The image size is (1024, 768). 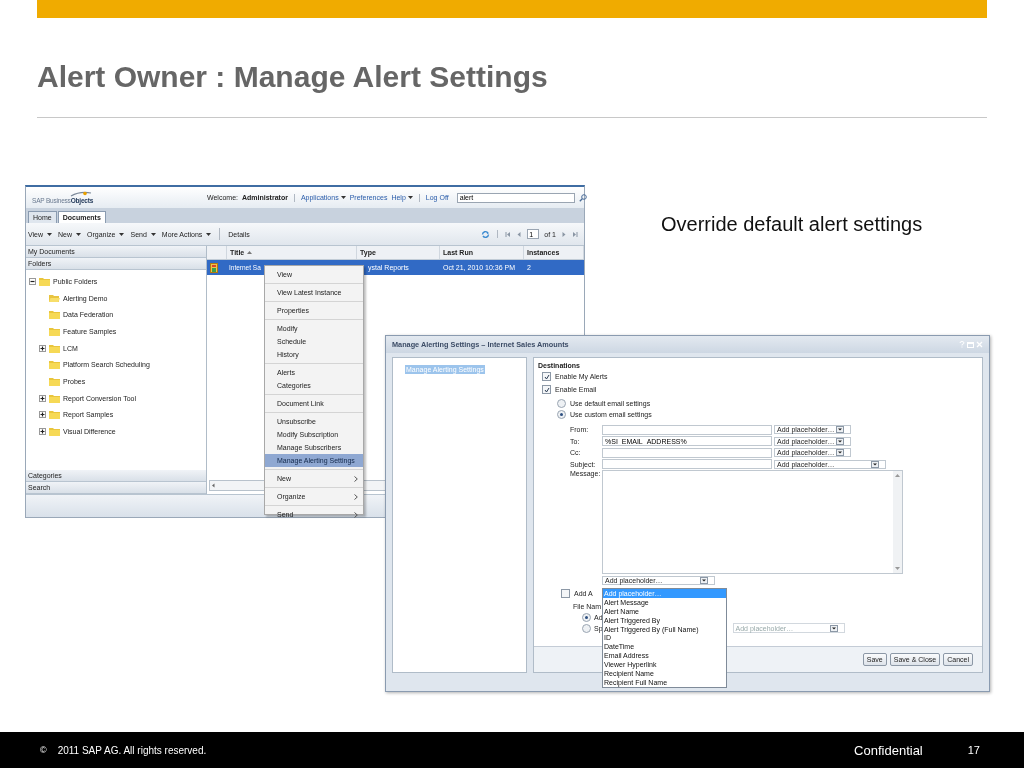 What do you see at coordinates (32, 281) in the screenshot?
I see `collapse-icon` at bounding box center [32, 281].